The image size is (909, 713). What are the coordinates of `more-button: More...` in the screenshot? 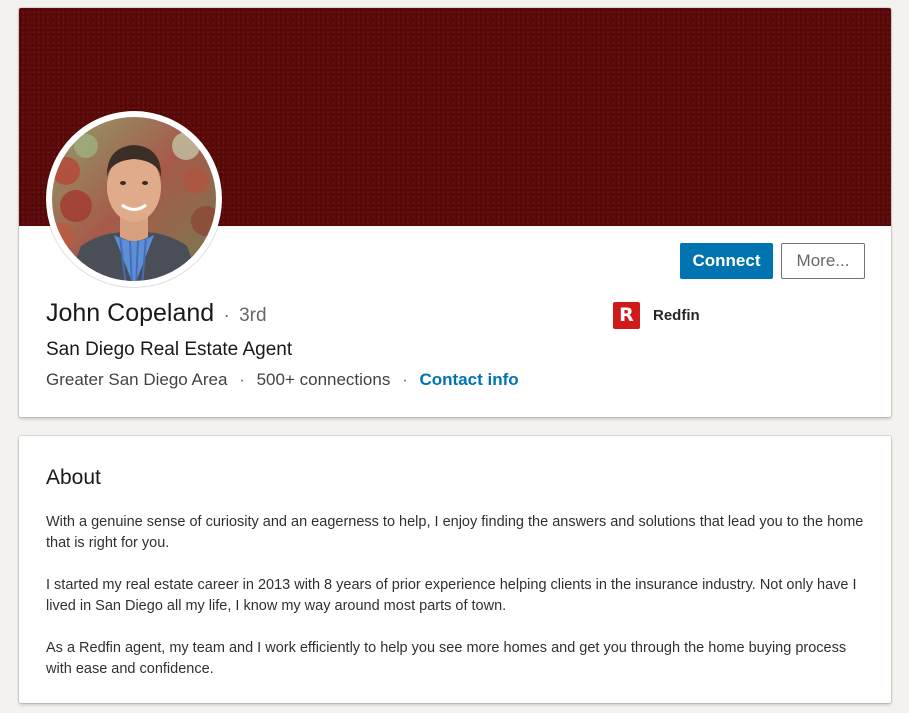 It's located at (823, 261).